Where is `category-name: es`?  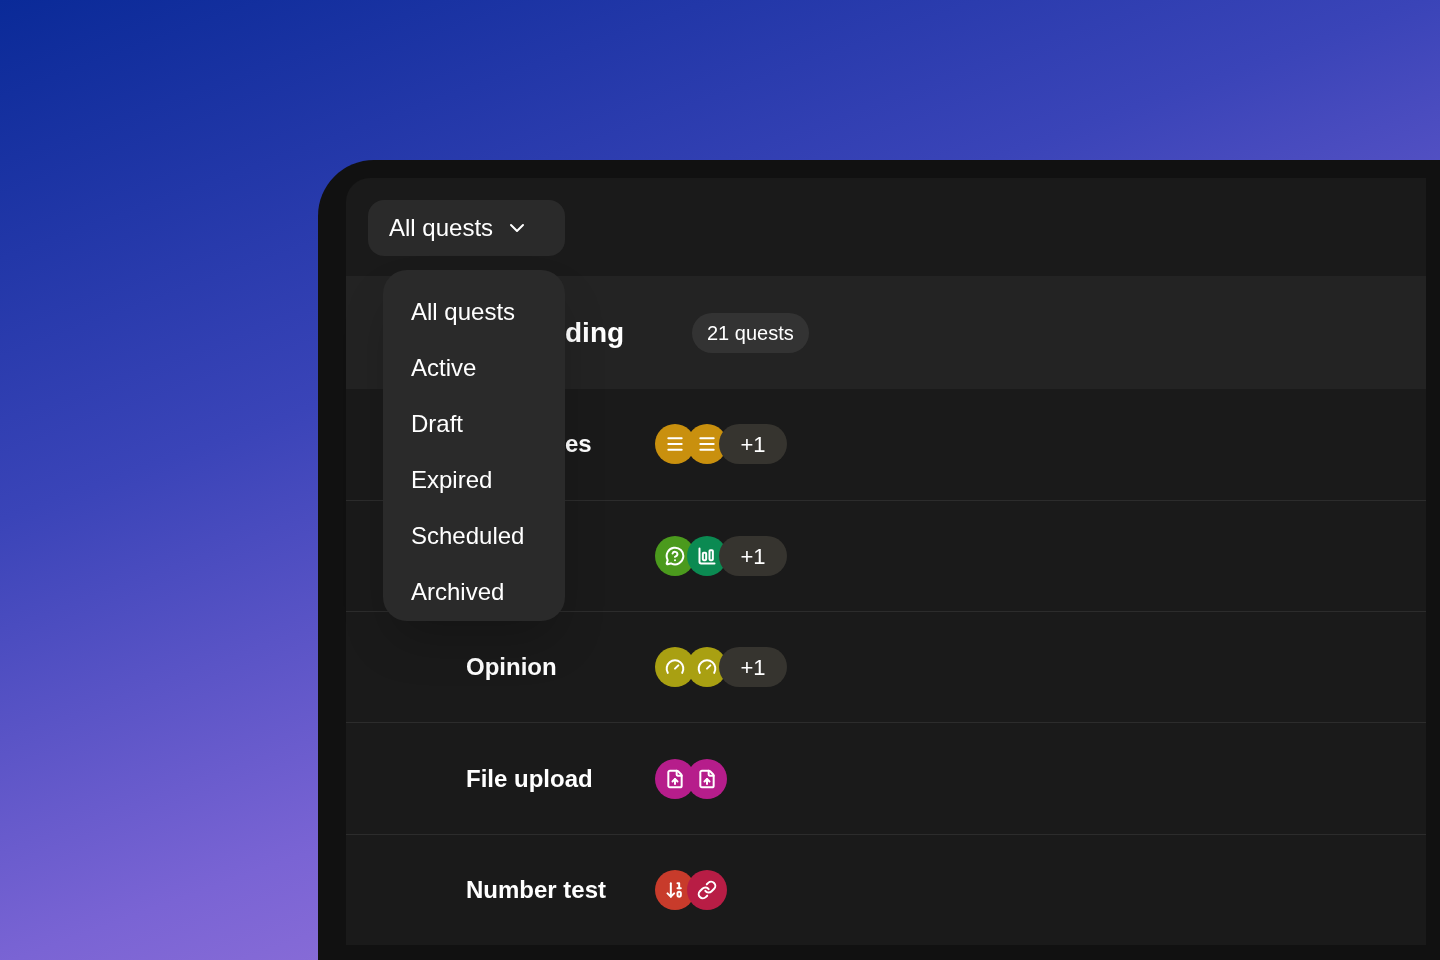
category-name: es is located at coordinates (578, 444).